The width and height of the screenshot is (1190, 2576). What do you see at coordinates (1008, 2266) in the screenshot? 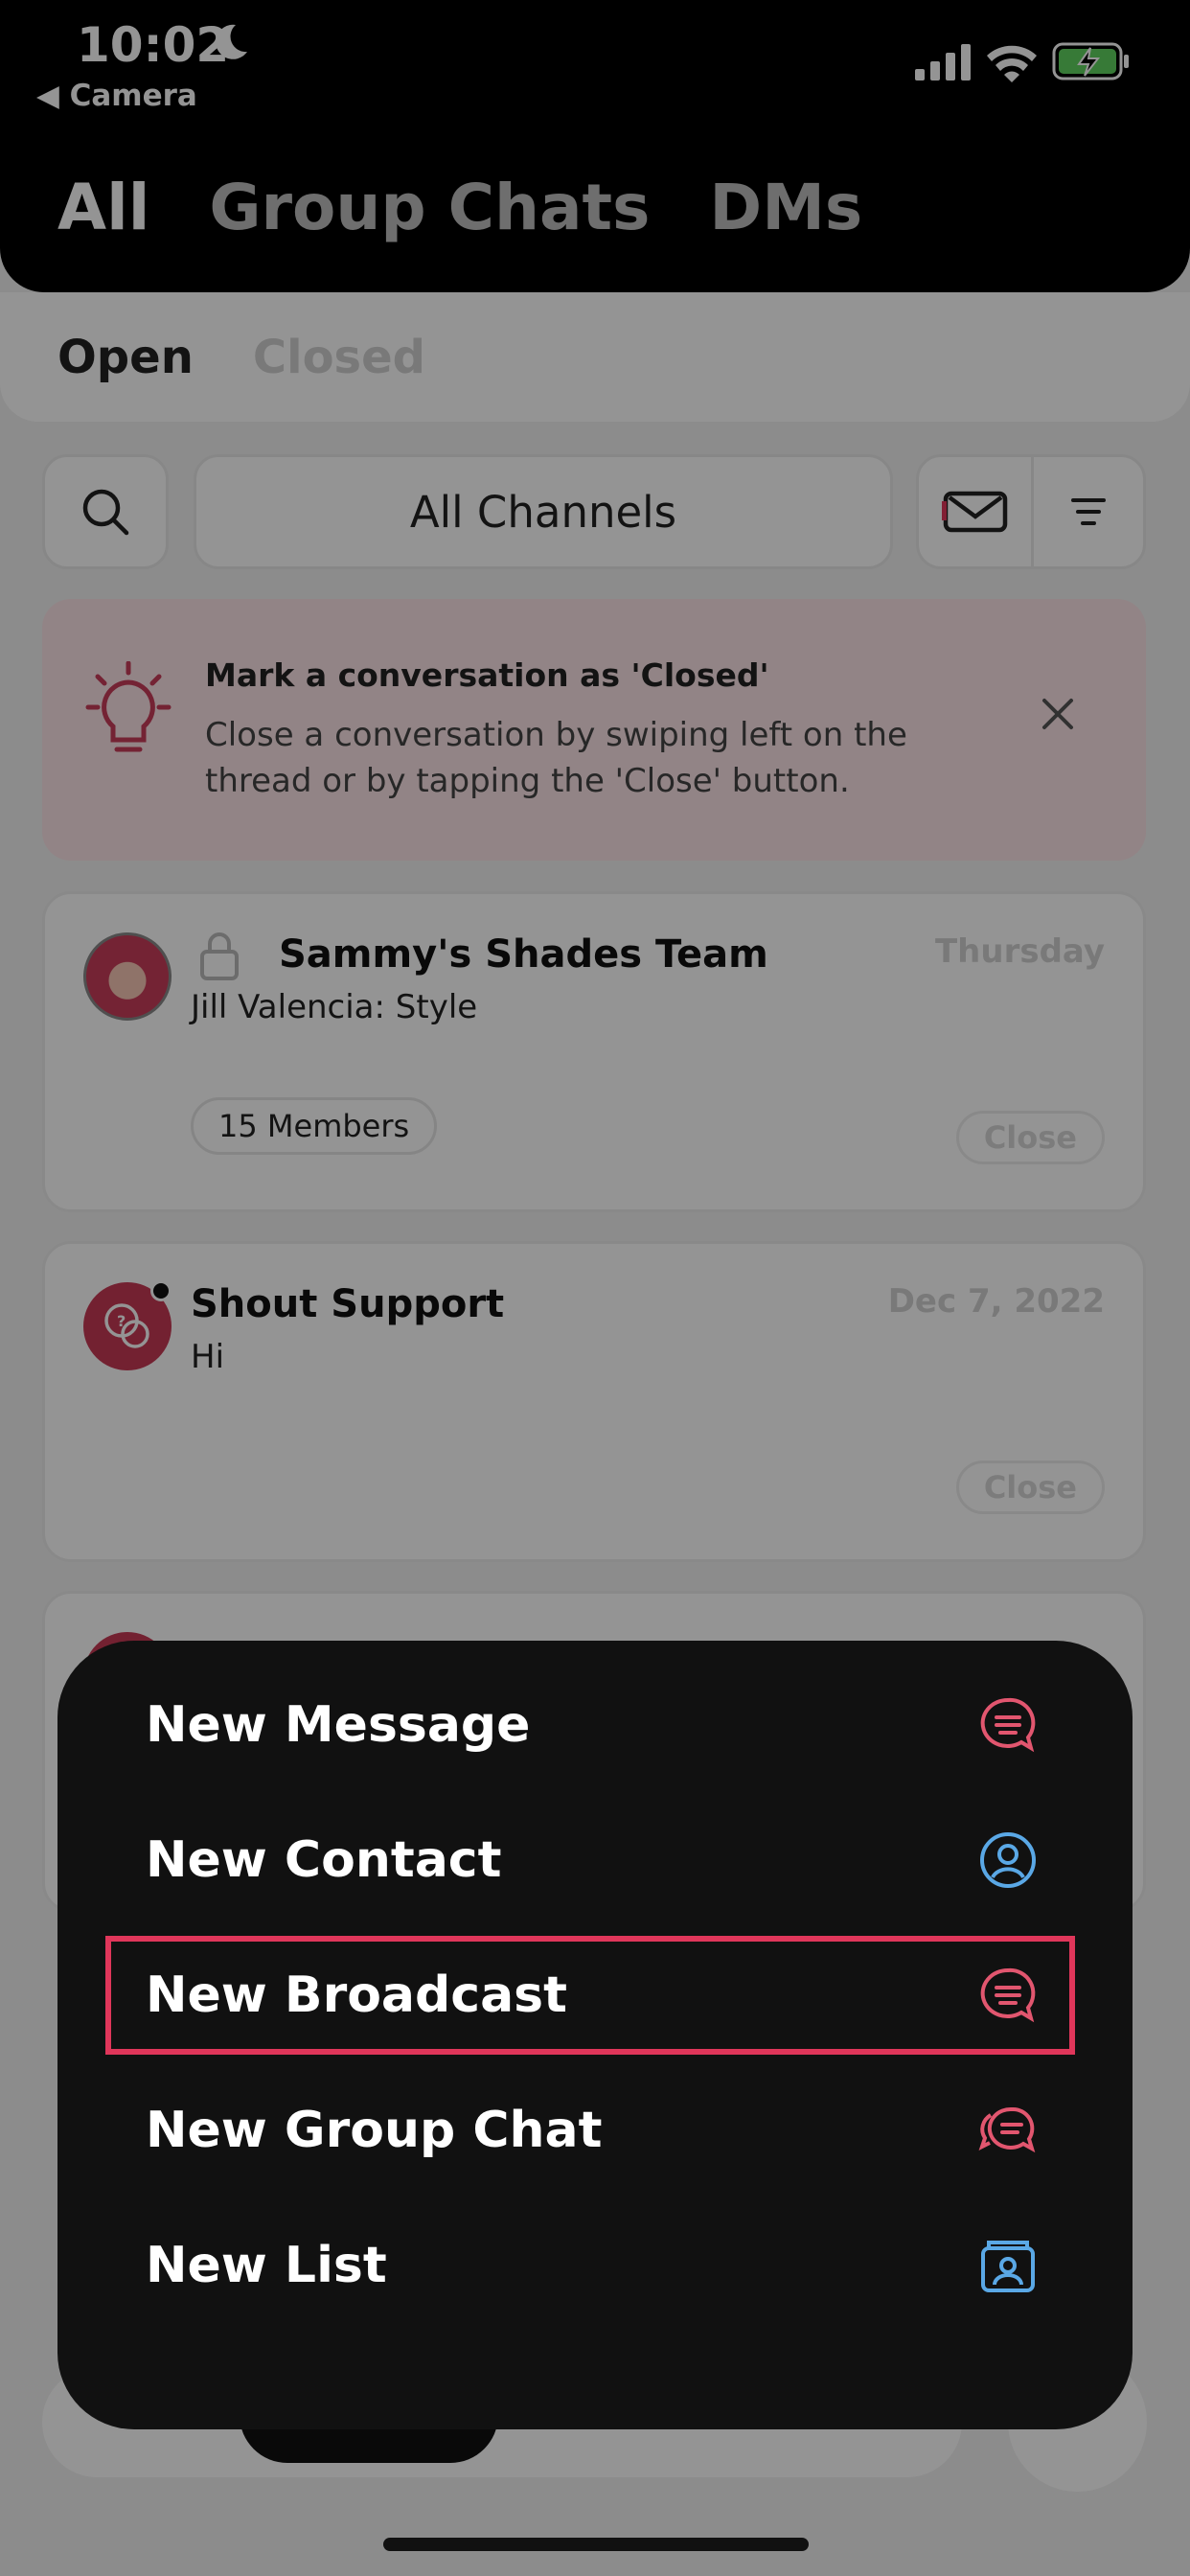
I see `list-icon` at bounding box center [1008, 2266].